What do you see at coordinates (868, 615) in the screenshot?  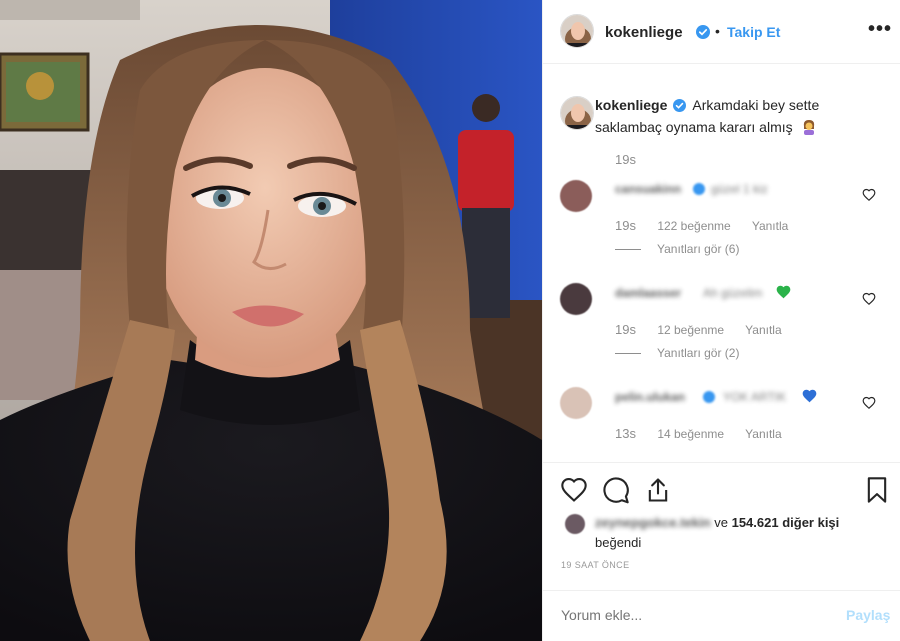 I see `post-comment-button: Paylaş` at bounding box center [868, 615].